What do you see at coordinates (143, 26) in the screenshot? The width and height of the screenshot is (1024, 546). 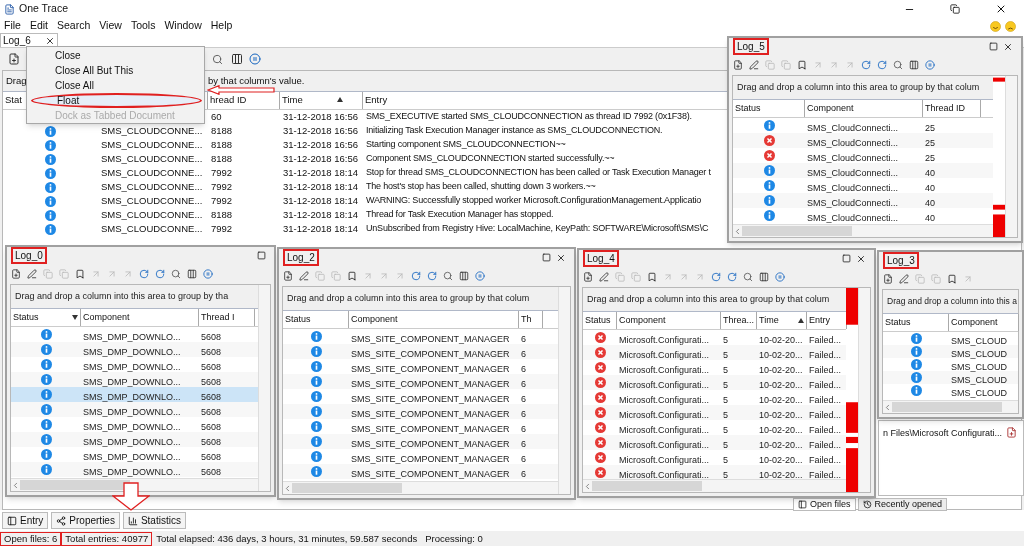 I see `menu-item: Tools` at bounding box center [143, 26].